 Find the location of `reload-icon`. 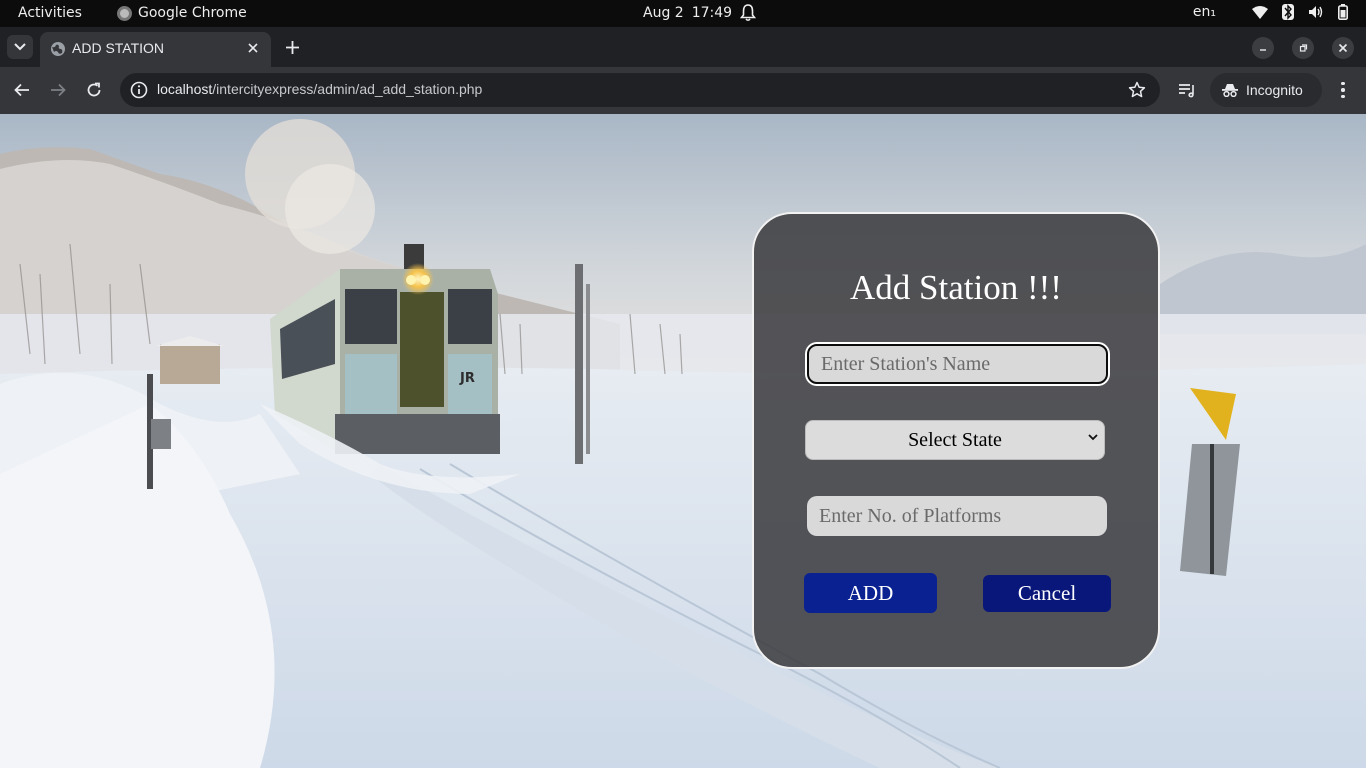

reload-icon is located at coordinates (94, 89).